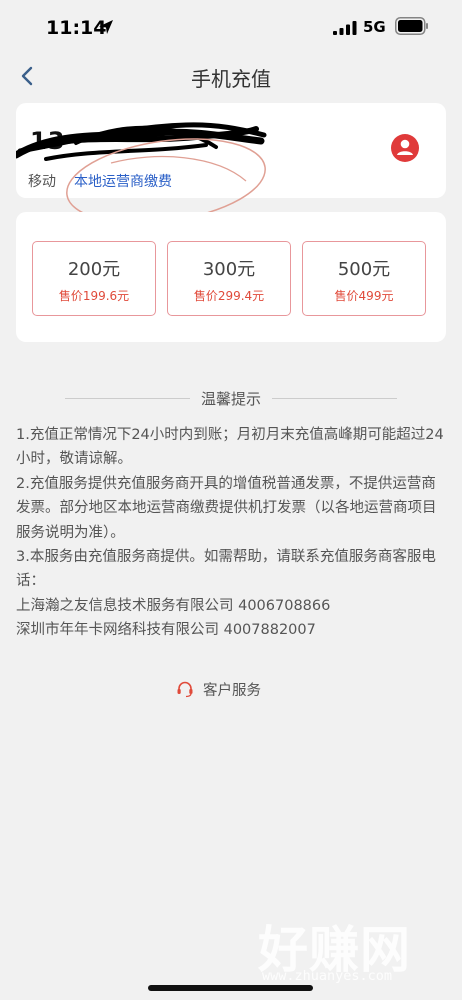  I want to click on page-title: 手机充值, so click(231, 79).